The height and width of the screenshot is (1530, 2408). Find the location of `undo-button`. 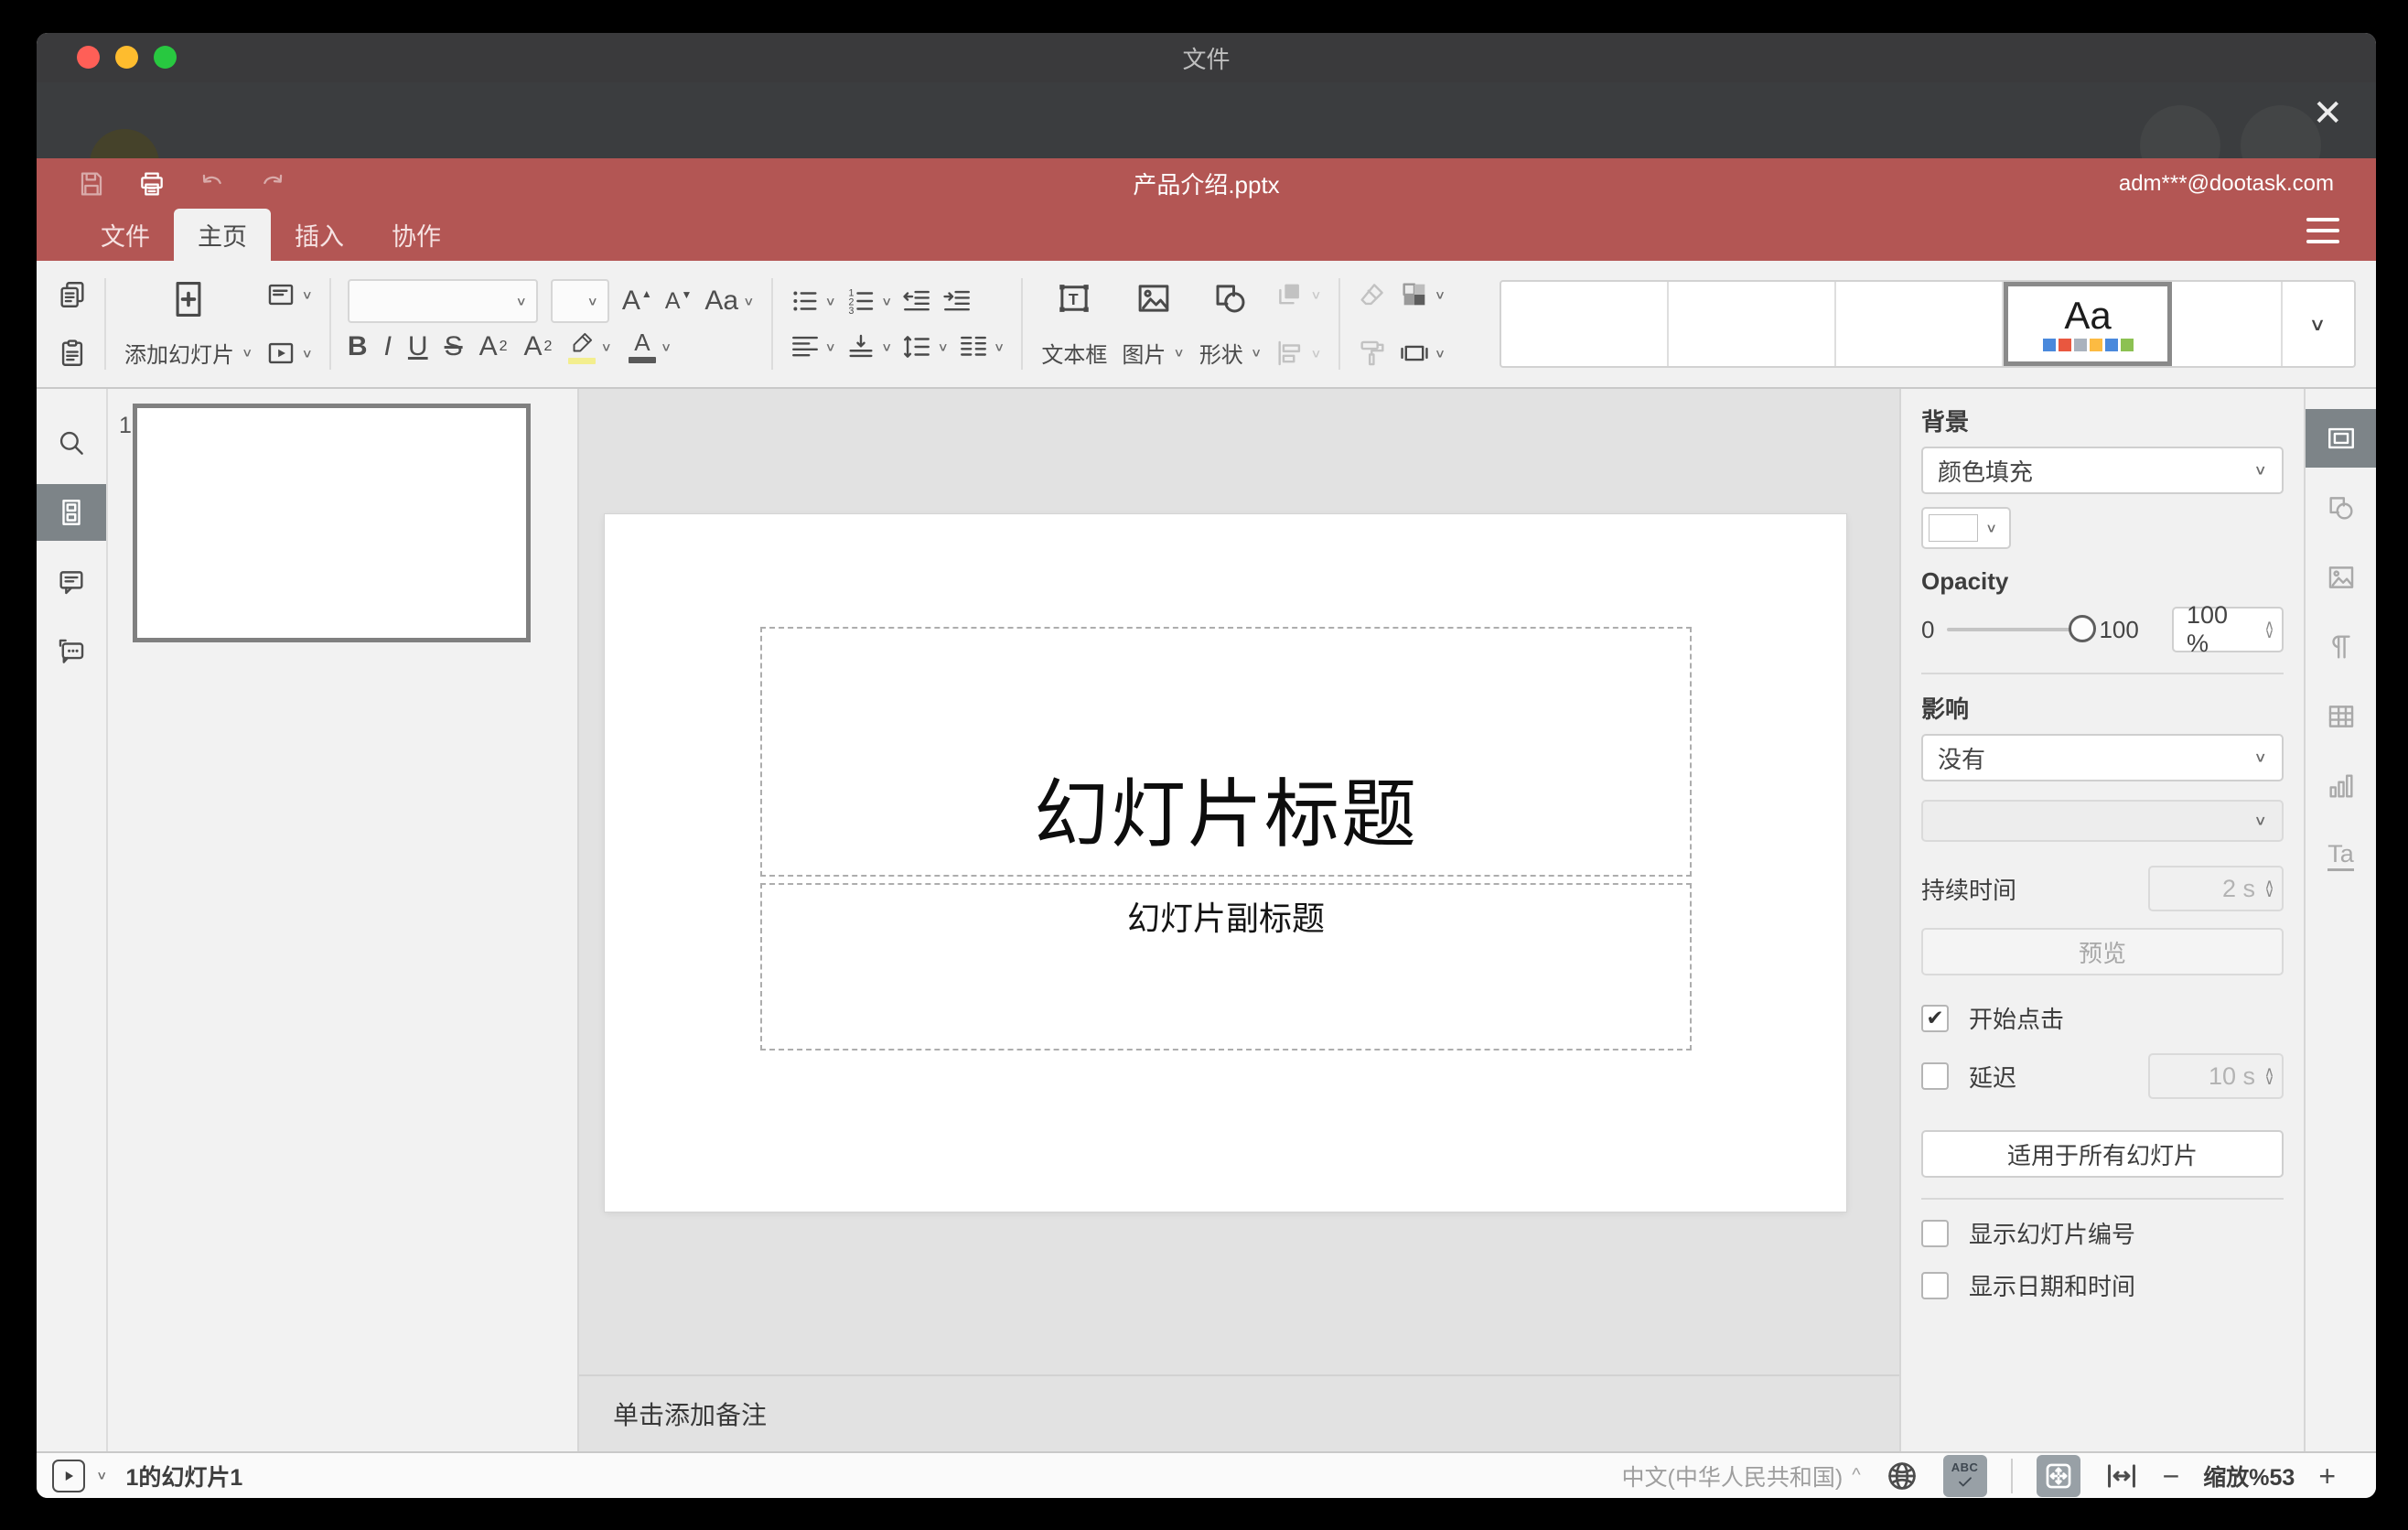

undo-button is located at coordinates (212, 184).